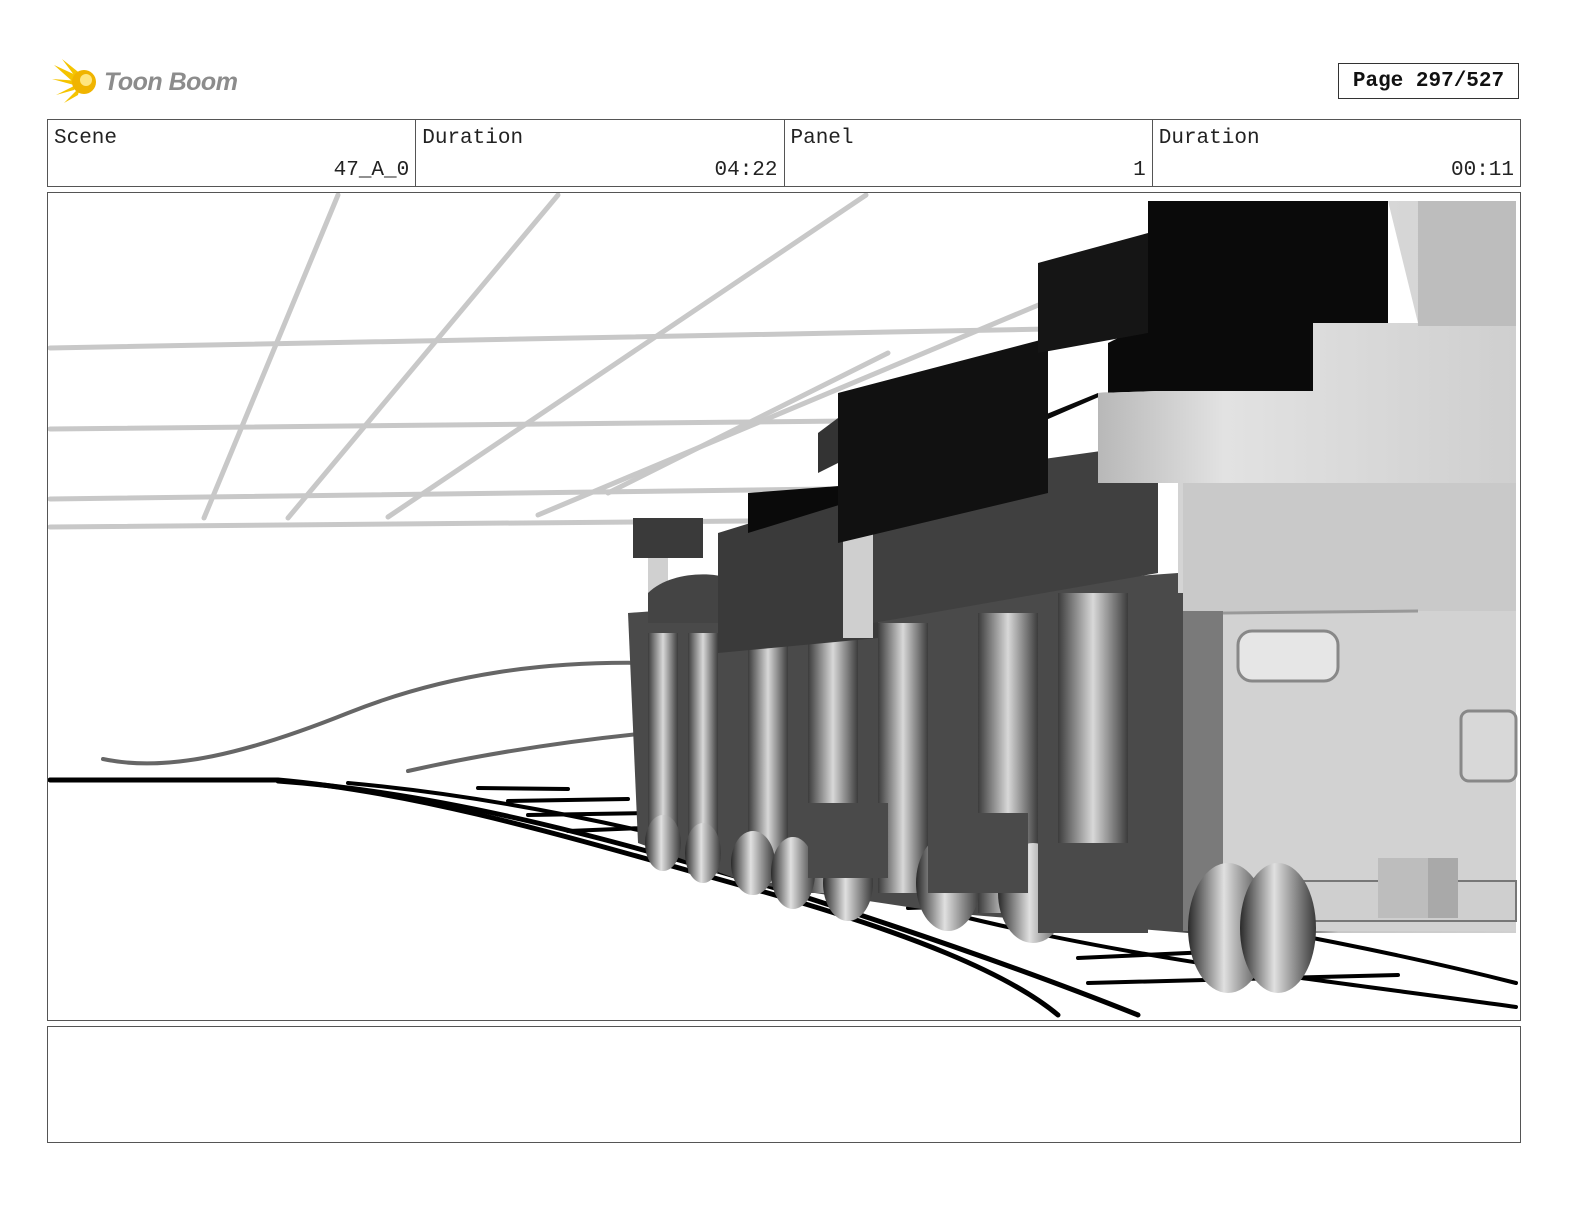 The image size is (1582, 1225). What do you see at coordinates (232, 153) in the screenshot?
I see `scene-cell: Scene 47_A_0` at bounding box center [232, 153].